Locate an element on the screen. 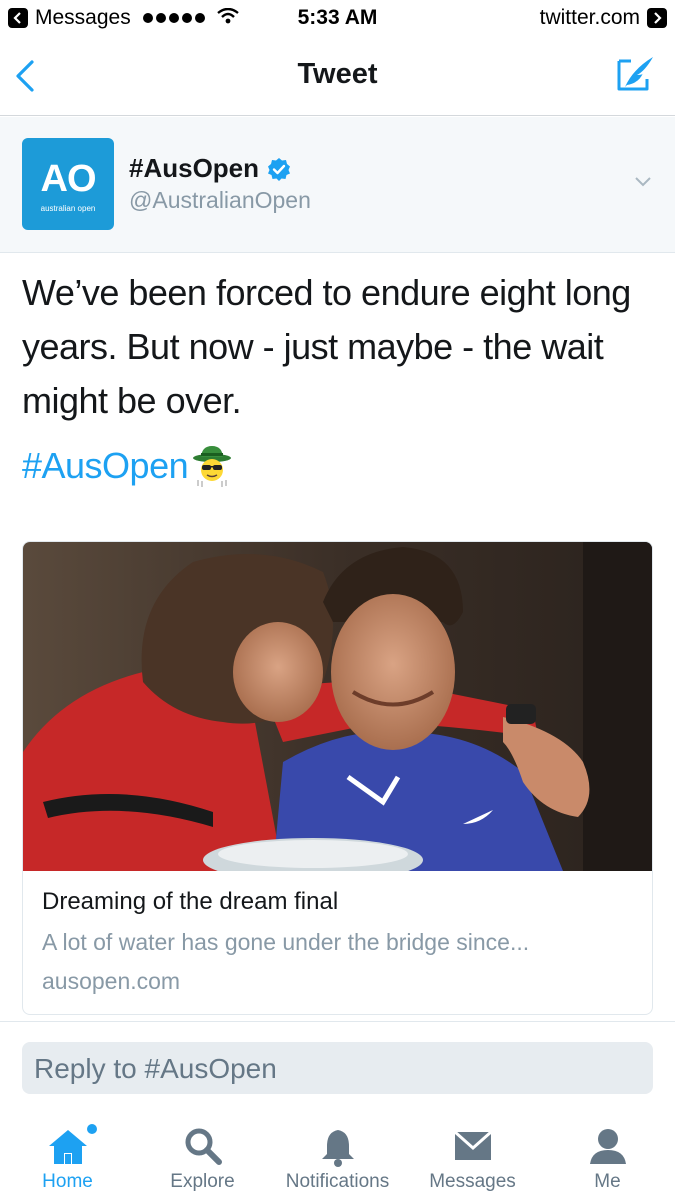  verified-badge-icon is located at coordinates (279, 169).